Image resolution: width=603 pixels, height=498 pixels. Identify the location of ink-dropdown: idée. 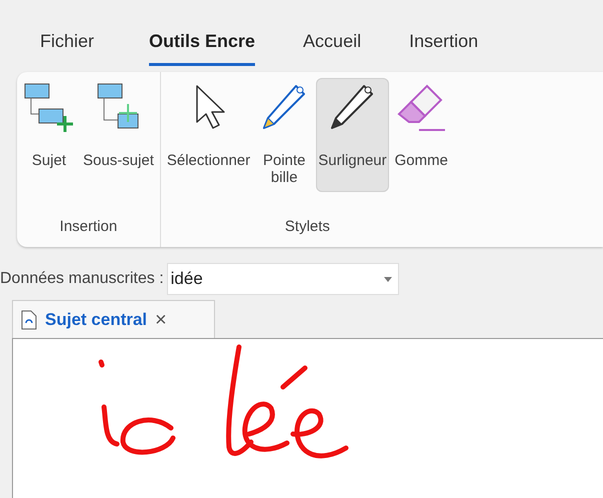
(282, 279).